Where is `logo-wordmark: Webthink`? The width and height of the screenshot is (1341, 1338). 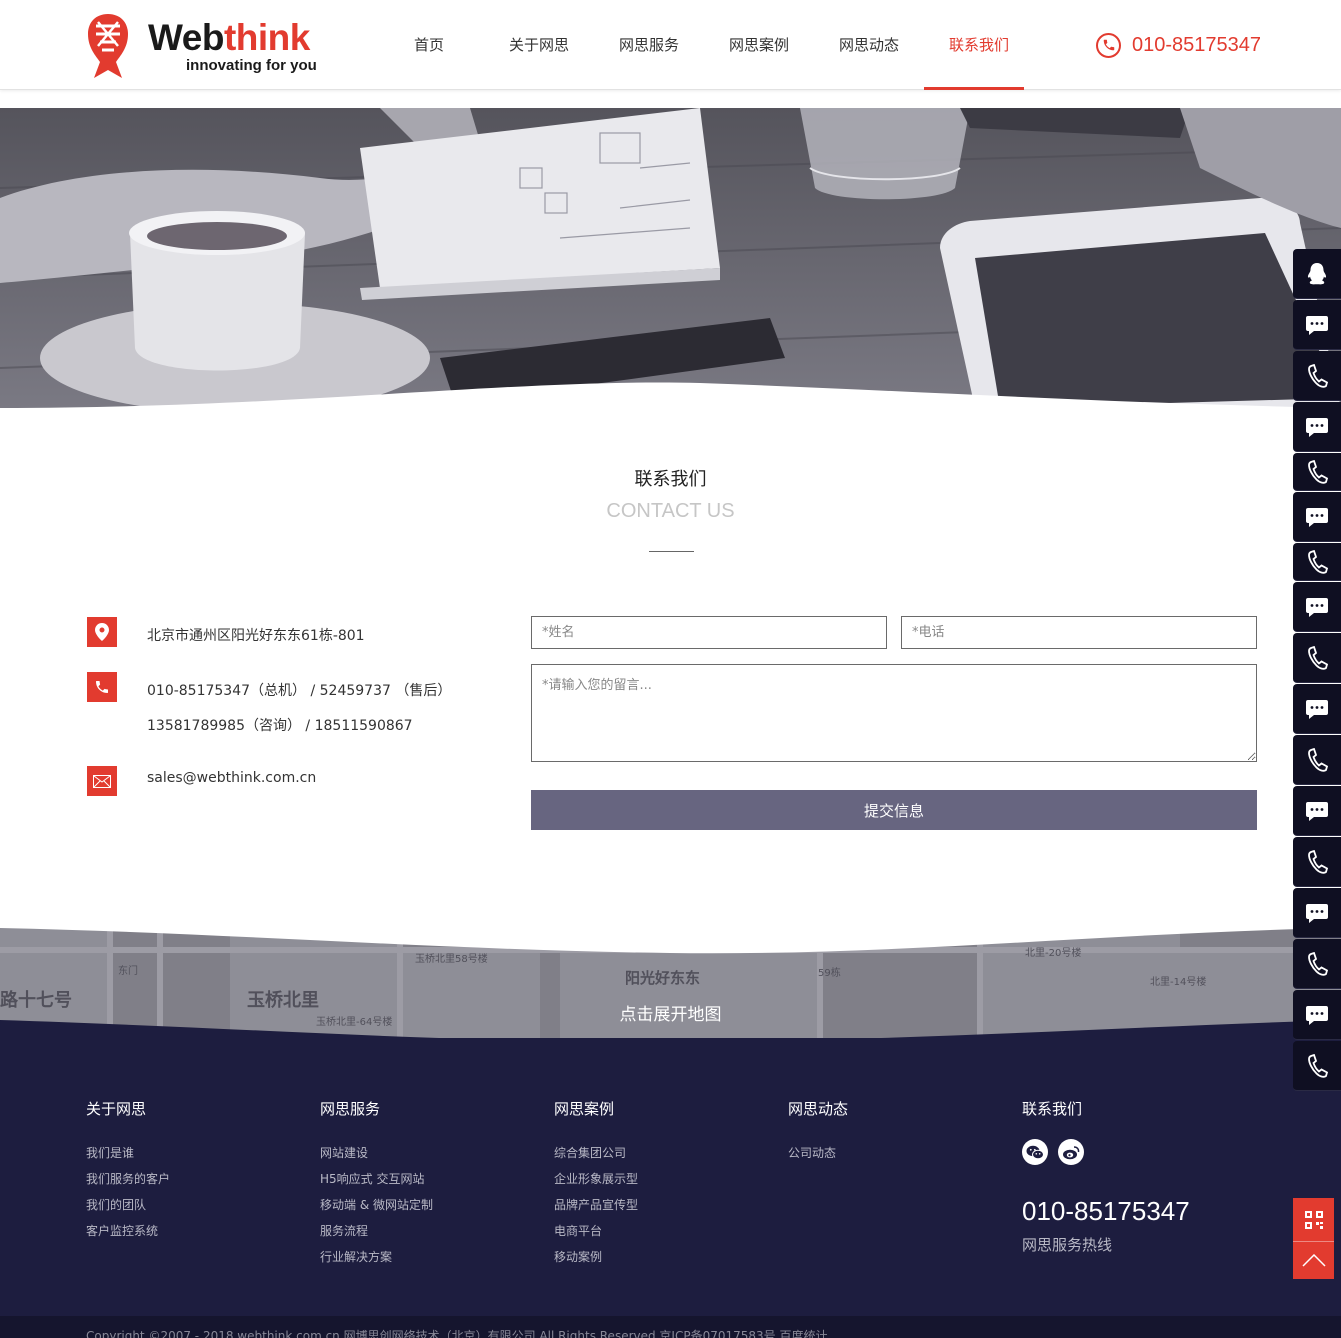
logo-wordmark: Webthink is located at coordinates (229, 37).